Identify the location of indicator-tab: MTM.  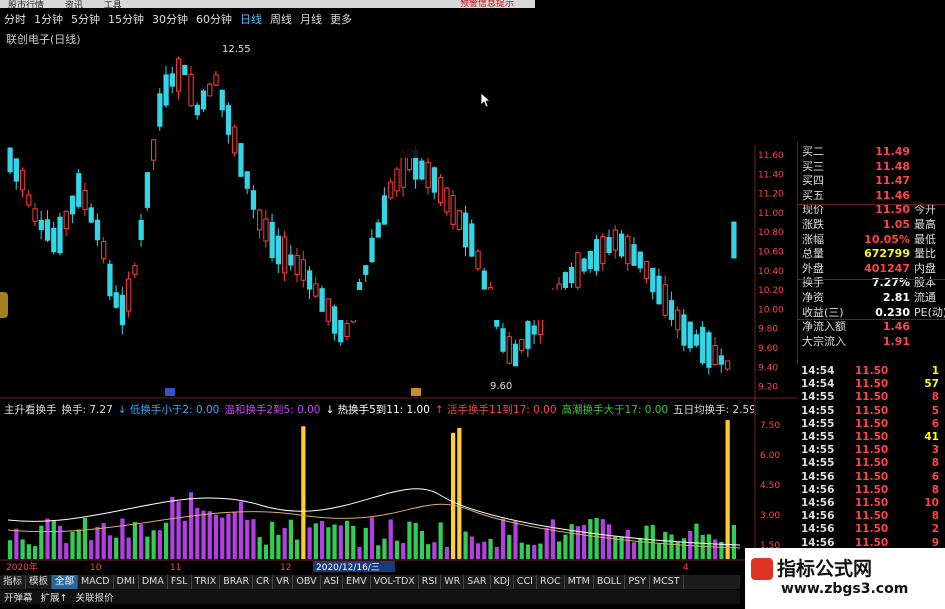
(579, 582).